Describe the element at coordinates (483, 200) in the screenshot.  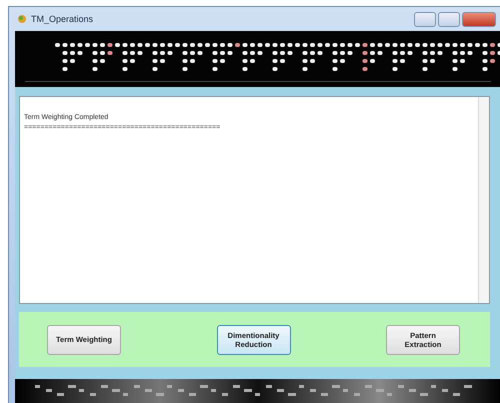
I see `scrollbar` at that location.